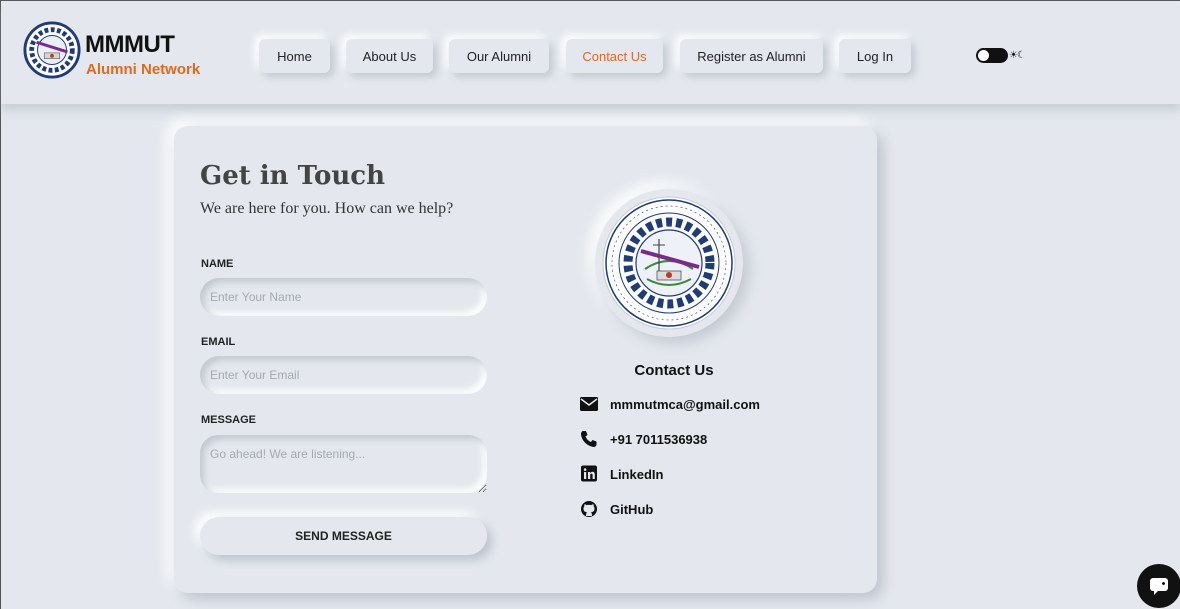 Image resolution: width=1180 pixels, height=609 pixels. I want to click on contact-email-text: mmmutmca@gmail.com, so click(685, 404).